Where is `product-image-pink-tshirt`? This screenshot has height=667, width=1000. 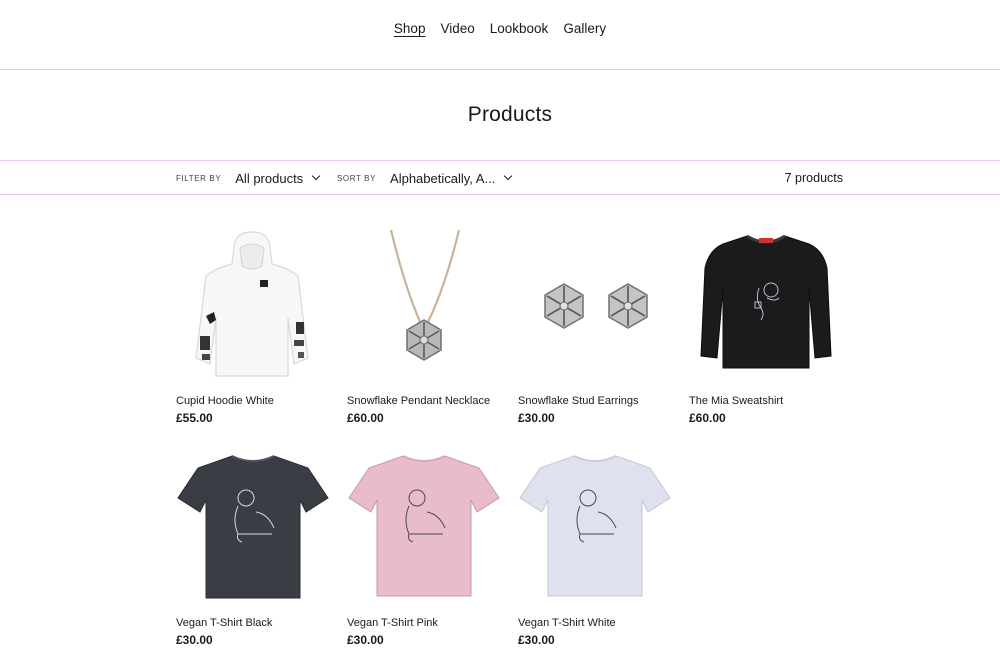
product-image-pink-tshirt is located at coordinates (424, 527).